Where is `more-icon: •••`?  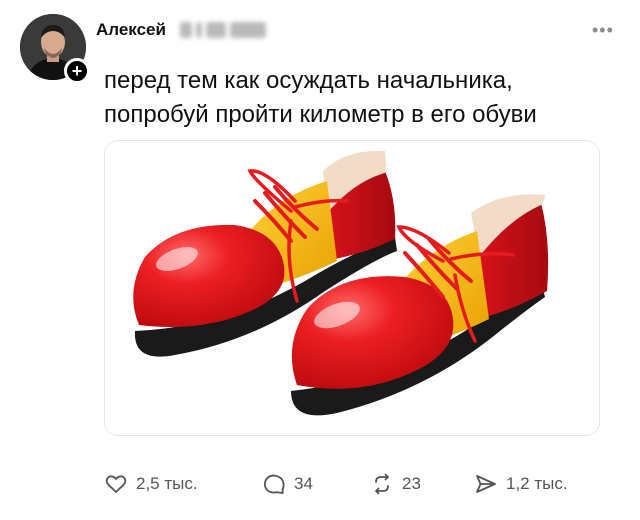 more-icon: ••• is located at coordinates (603, 30).